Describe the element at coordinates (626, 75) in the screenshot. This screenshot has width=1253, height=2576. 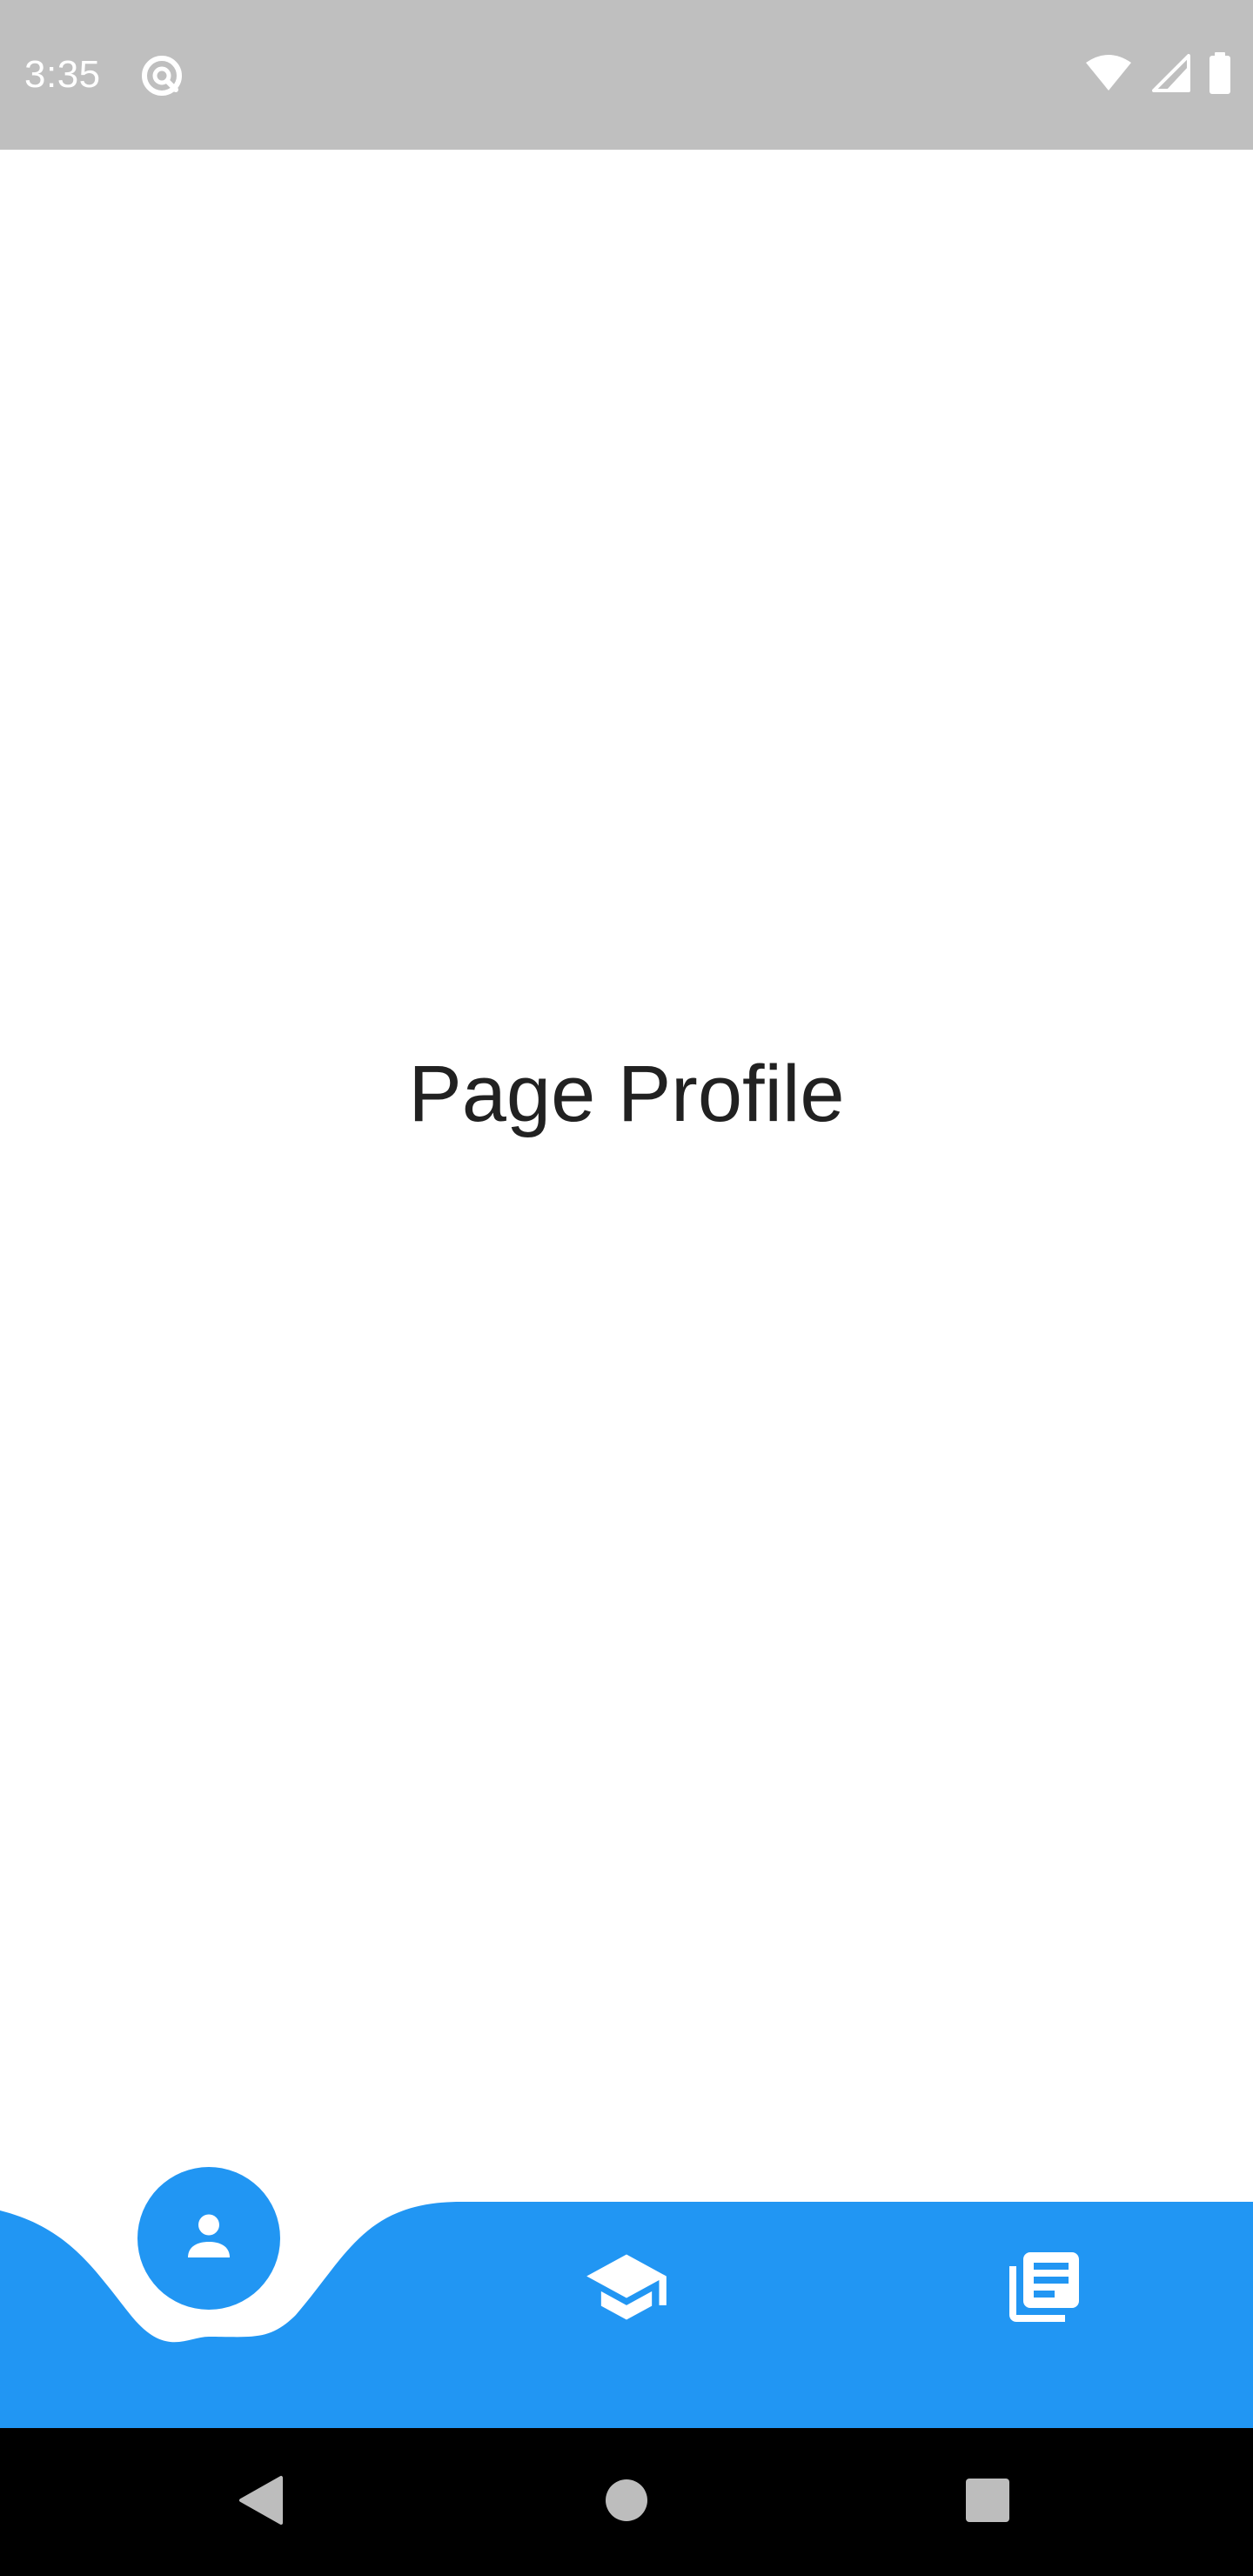
I see `status-bar: 3:35` at that location.